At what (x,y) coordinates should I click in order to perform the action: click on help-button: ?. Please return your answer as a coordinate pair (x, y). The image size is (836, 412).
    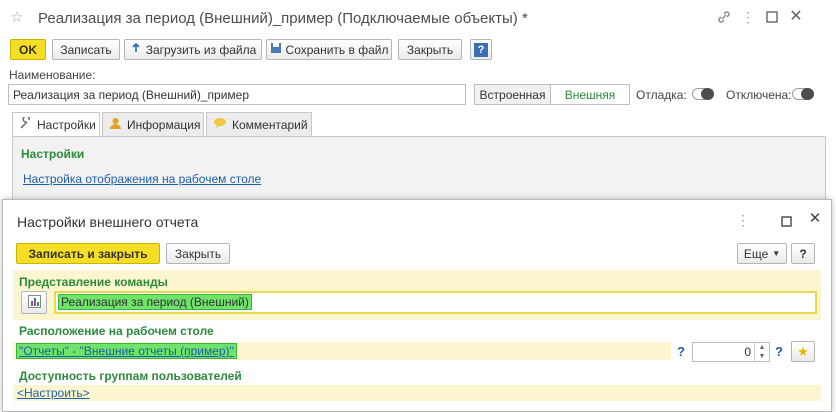
    Looking at the image, I should click on (481, 49).